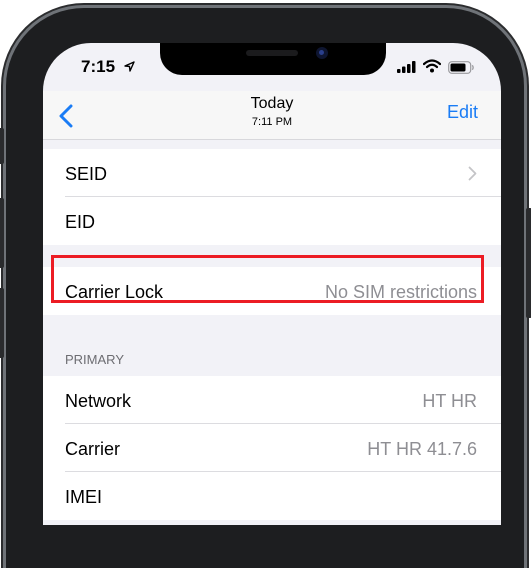  Describe the element at coordinates (272, 221) in the screenshot. I see `eid-row: EID` at that location.